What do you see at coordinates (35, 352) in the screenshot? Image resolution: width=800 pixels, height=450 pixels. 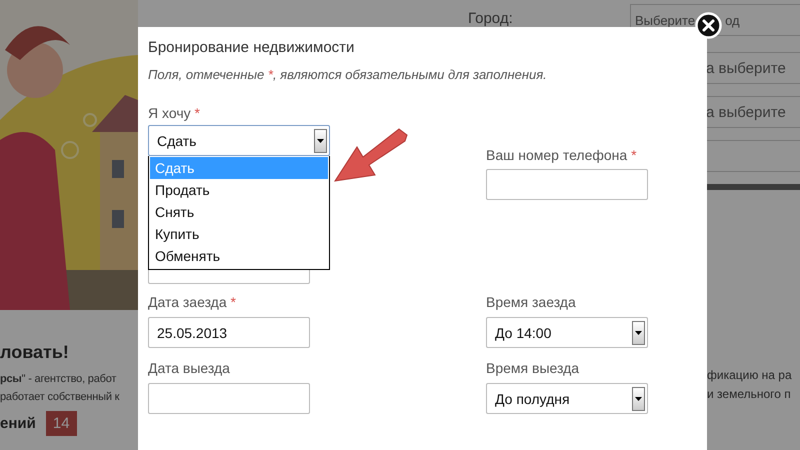 I see `welcome-heading: ловать!` at bounding box center [35, 352].